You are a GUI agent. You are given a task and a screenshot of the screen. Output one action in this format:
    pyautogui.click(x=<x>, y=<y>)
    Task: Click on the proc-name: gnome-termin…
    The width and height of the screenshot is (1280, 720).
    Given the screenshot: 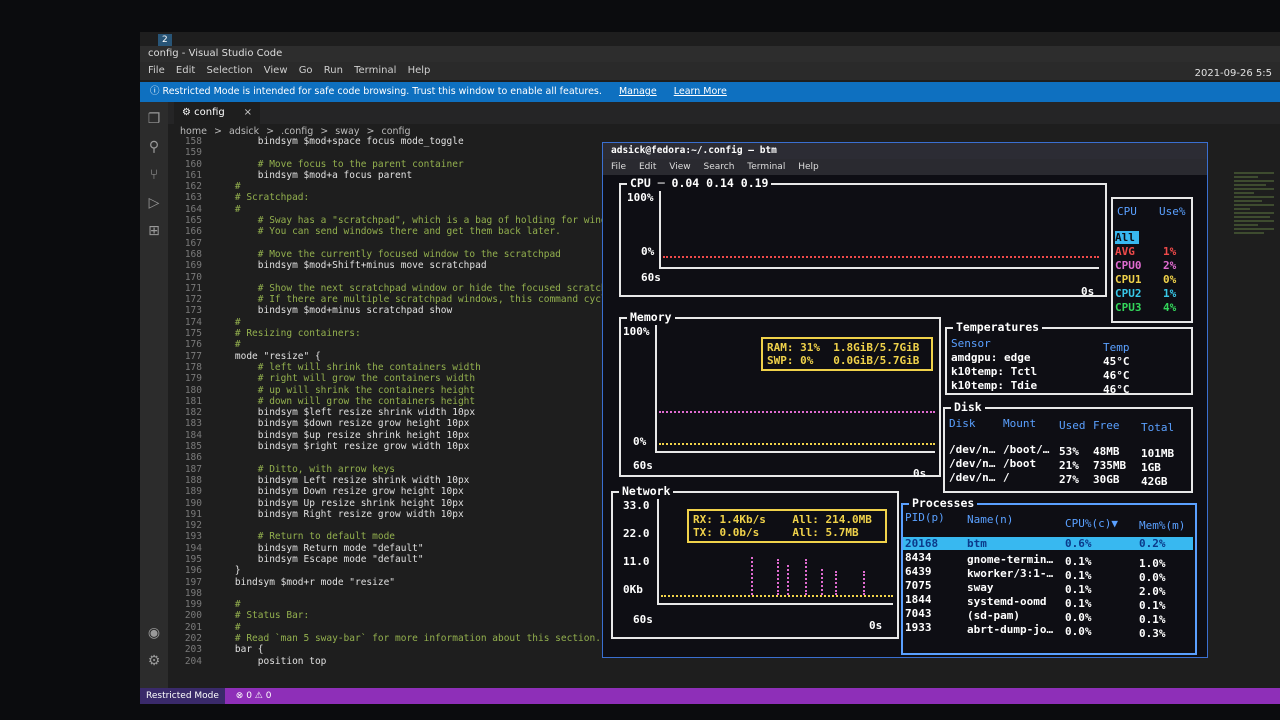 What is the action you would take?
    pyautogui.click(x=1010, y=559)
    